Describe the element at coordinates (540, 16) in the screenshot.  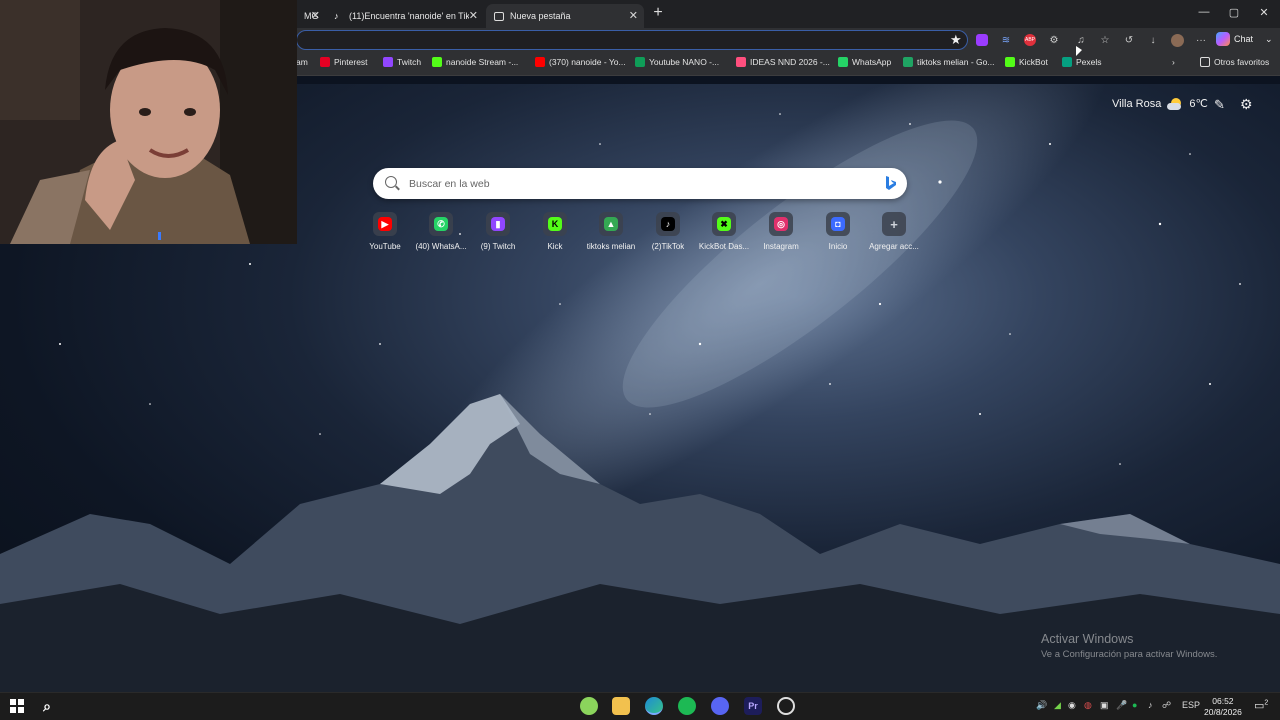
I see `tab-title: Nueva pestaña` at that location.